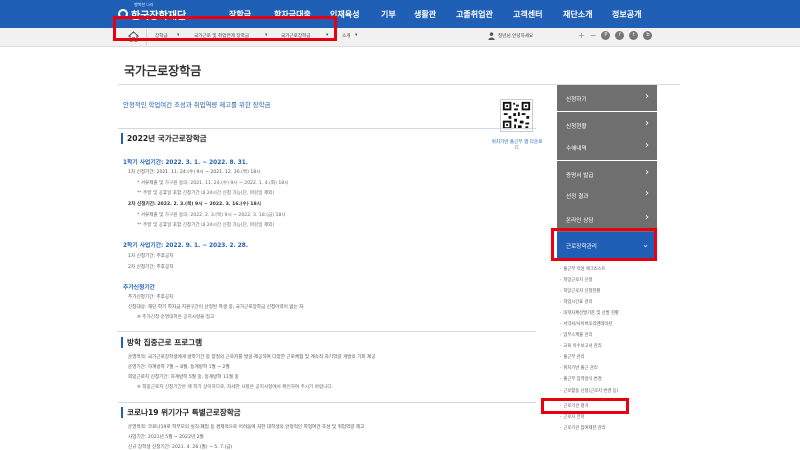 This screenshot has height=450, width=800. Describe the element at coordinates (151, 297) in the screenshot. I see `extra-period-line: 추가신청기간: 추후공지` at that location.